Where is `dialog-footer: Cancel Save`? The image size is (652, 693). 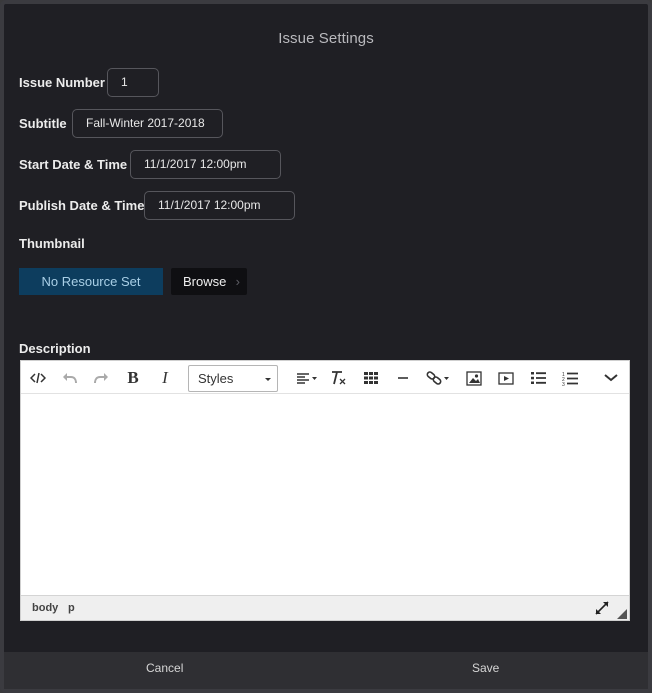
dialog-footer: Cancel Save is located at coordinates (326, 670).